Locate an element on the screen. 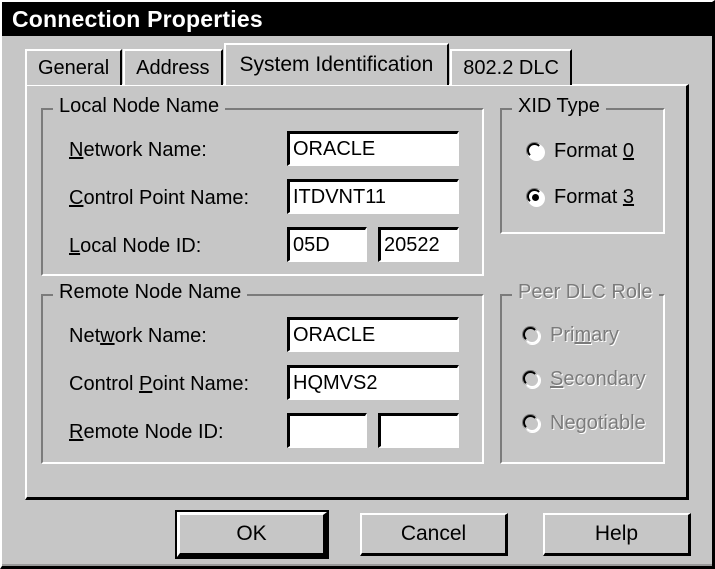 This screenshot has height=569, width=715. local-network-name-input: ORACLE is located at coordinates (373, 148).